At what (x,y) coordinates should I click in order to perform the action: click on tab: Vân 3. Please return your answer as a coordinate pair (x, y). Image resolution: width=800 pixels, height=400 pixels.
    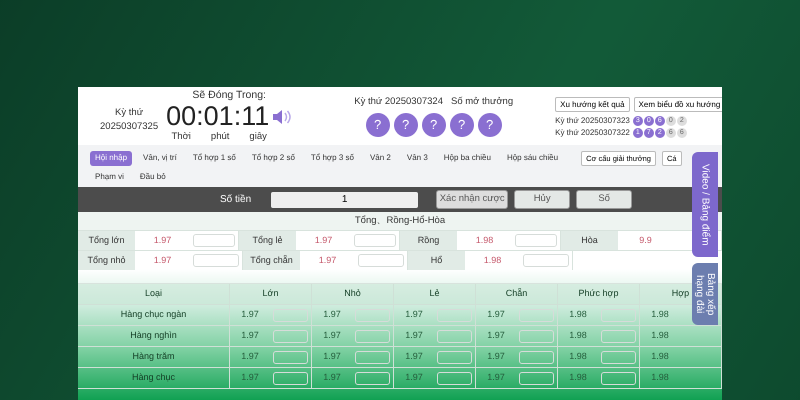
    Looking at the image, I should click on (417, 158).